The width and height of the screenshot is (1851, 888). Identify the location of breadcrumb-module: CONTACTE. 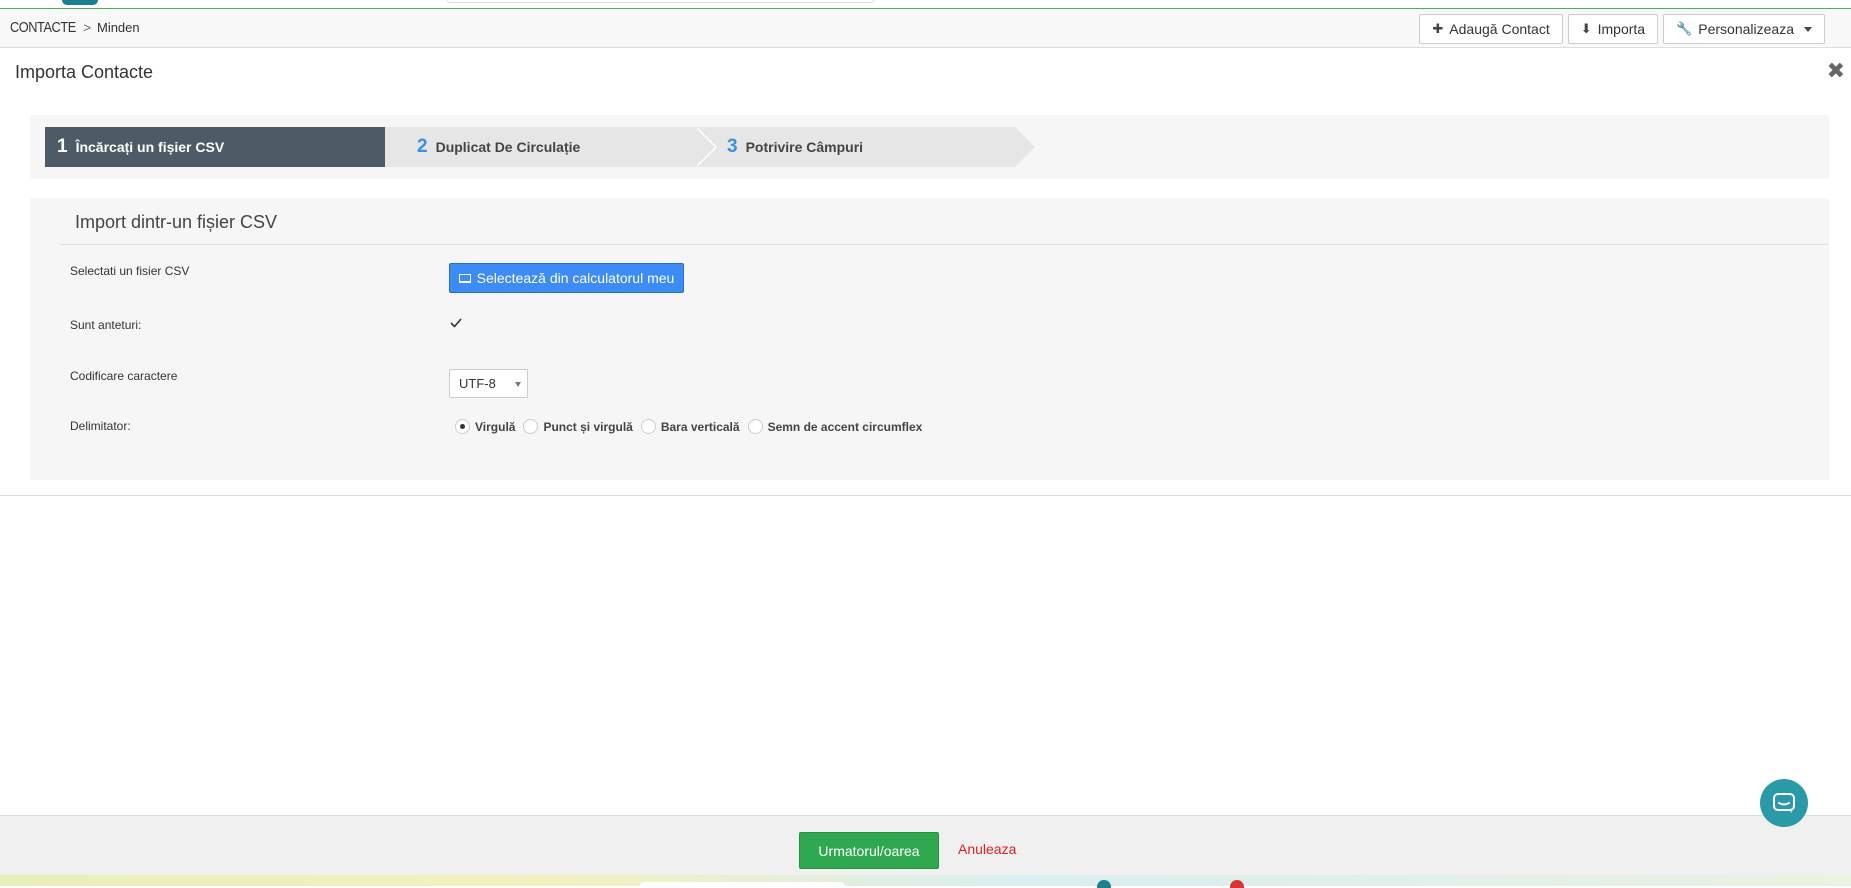
(43, 27).